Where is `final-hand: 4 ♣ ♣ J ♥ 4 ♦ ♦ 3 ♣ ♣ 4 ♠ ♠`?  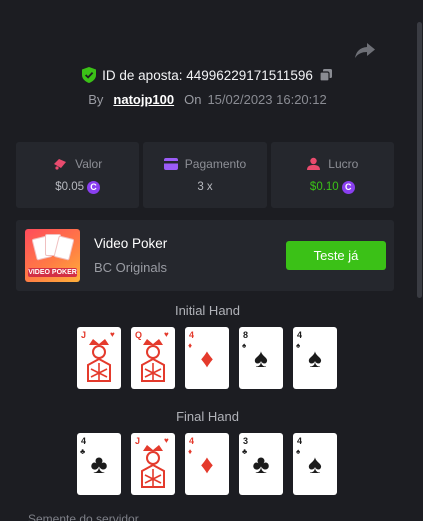
final-hand: 4 ♣ ♣ J ♥ 4 ♦ ♦ 3 ♣ ♣ 4 ♠ ♠ is located at coordinates (207, 464).